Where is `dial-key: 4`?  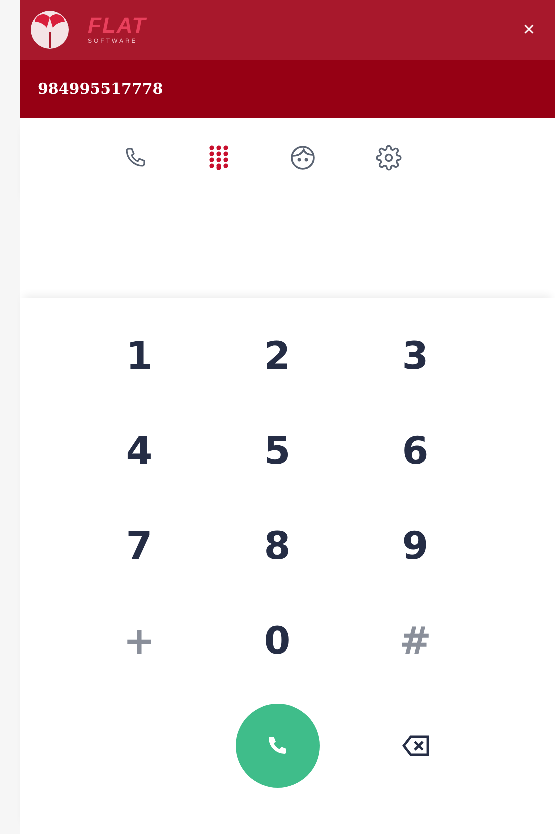 dial-key: 4 is located at coordinates (139, 450).